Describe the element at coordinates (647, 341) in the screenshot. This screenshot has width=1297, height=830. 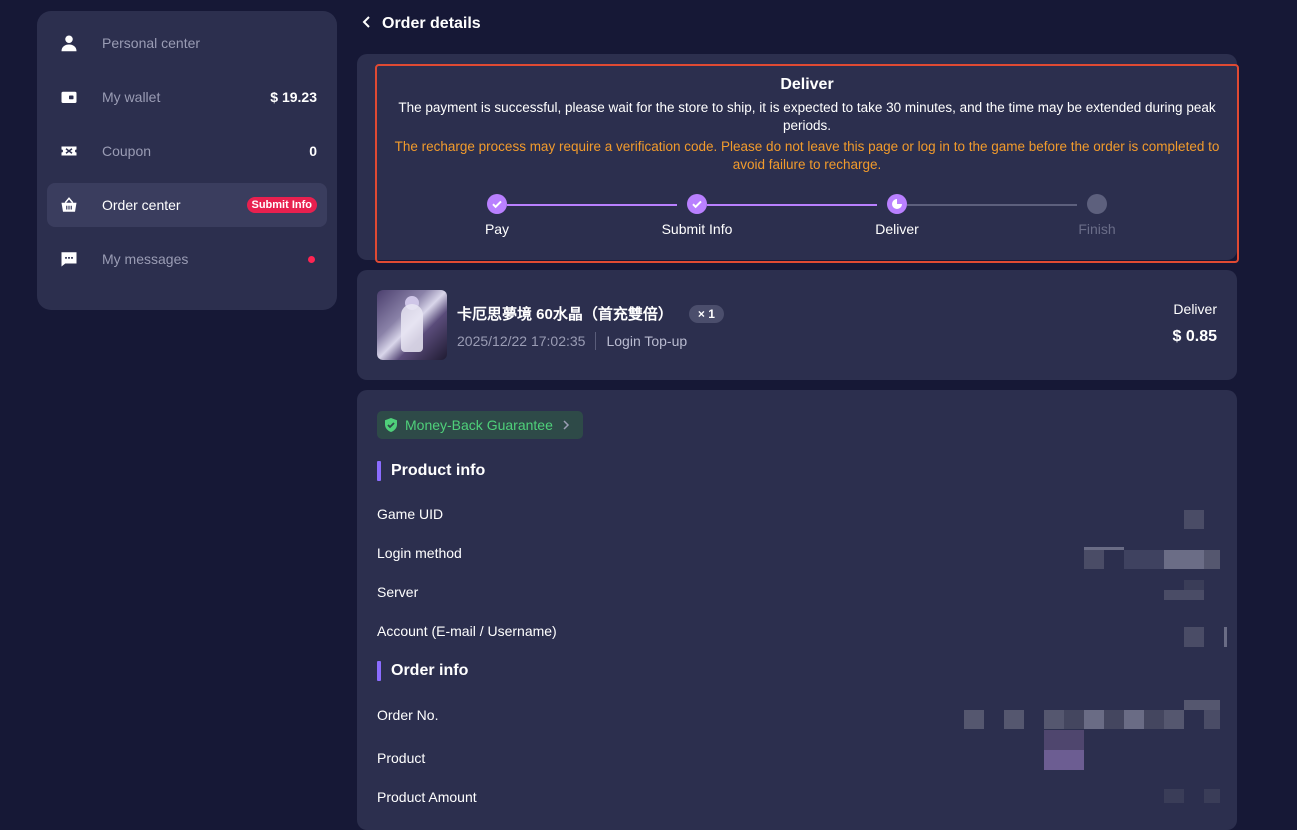
I see `topup-mode: Login Top-up` at that location.